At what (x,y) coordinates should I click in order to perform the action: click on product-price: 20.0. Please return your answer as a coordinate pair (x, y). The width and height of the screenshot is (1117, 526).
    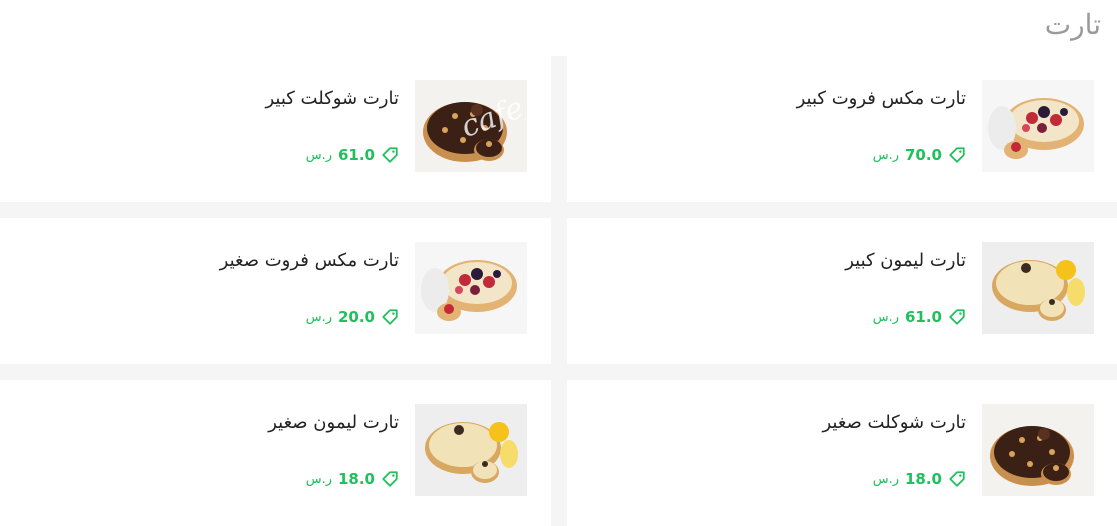
    Looking at the image, I should click on (356, 317).